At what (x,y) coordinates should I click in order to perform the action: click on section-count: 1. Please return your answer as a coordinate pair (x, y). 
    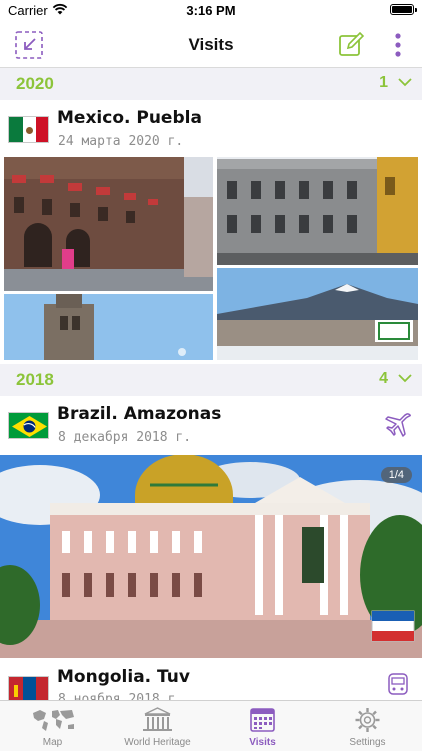
    Looking at the image, I should click on (383, 82).